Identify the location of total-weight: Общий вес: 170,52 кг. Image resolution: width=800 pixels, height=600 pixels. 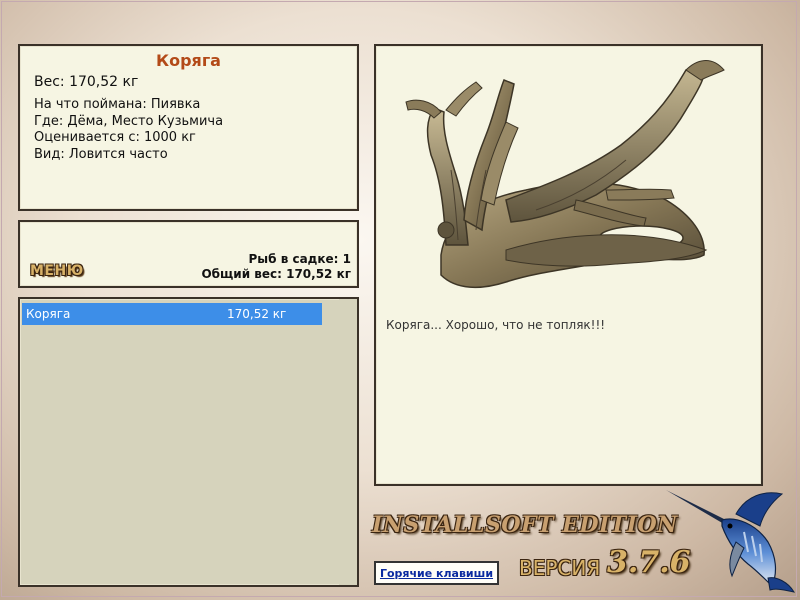
(276, 274).